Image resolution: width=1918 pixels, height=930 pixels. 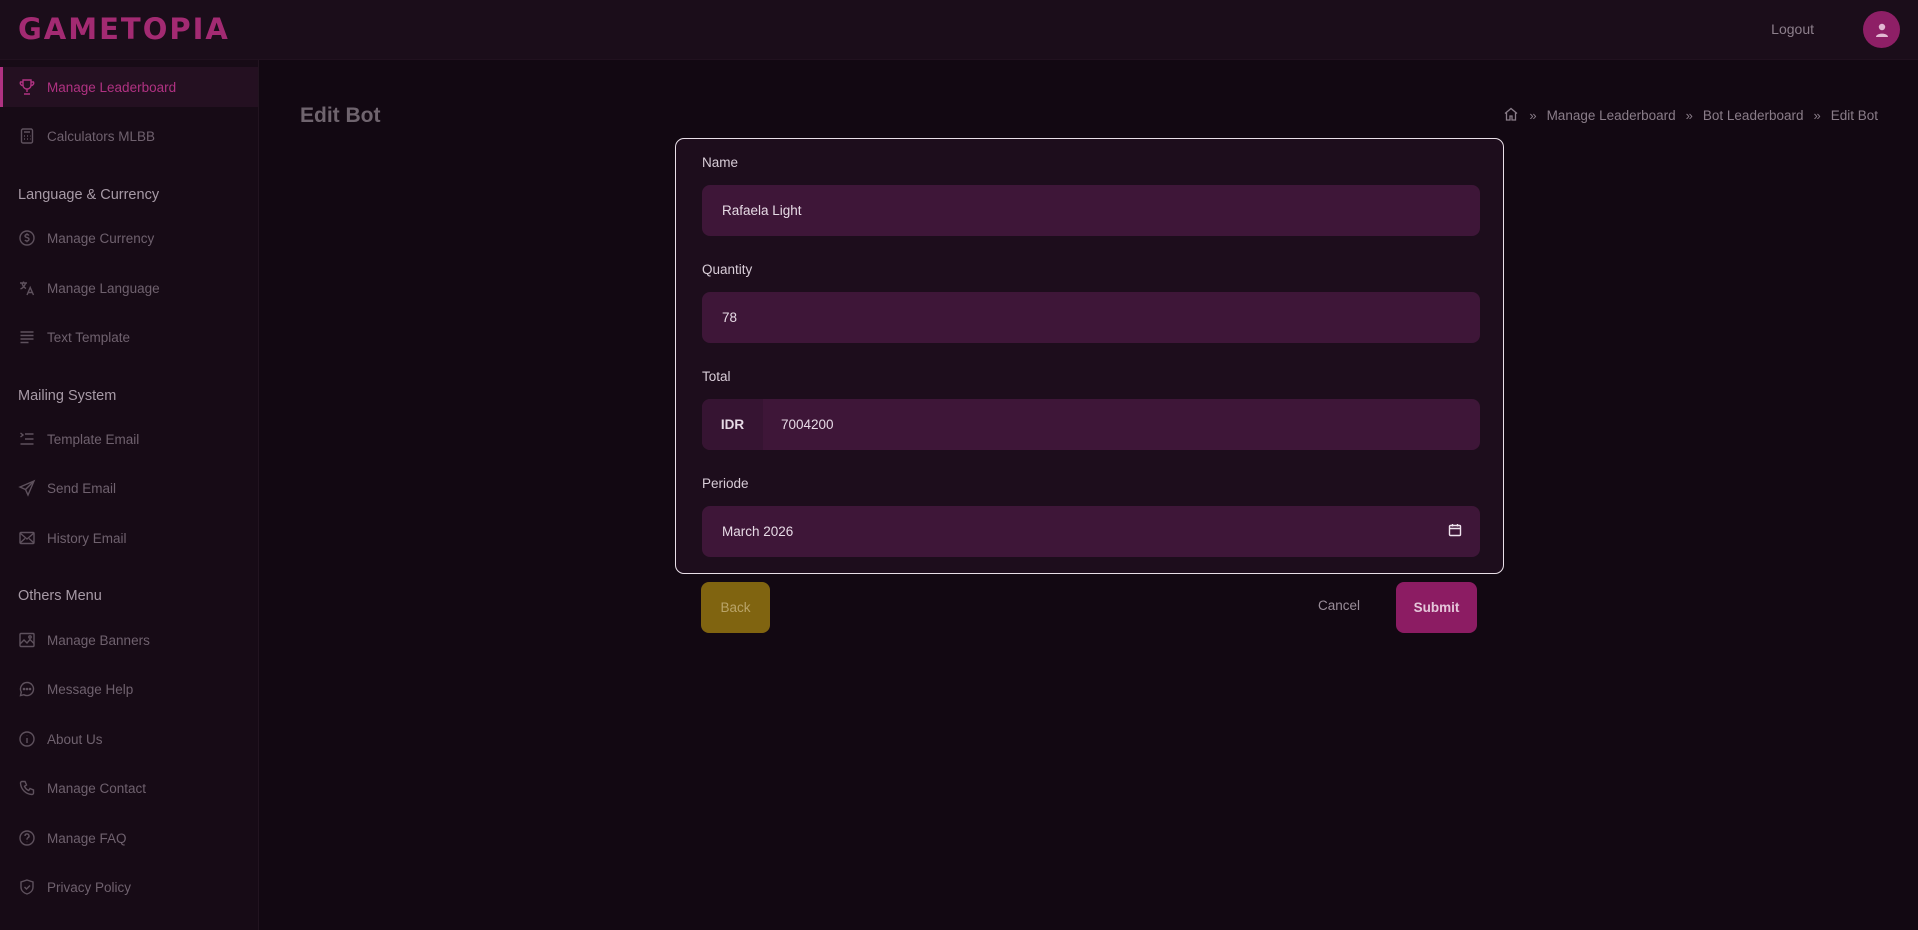 What do you see at coordinates (27, 439) in the screenshot?
I see `list-indent-icon` at bounding box center [27, 439].